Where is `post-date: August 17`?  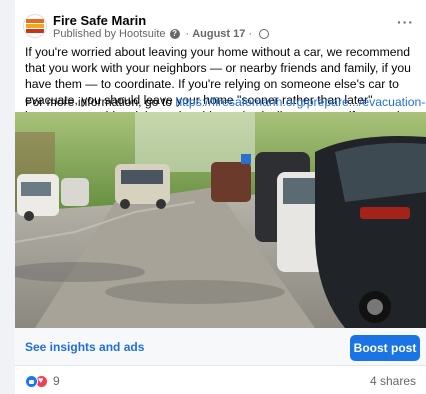 post-date: August 17 is located at coordinates (218, 34).